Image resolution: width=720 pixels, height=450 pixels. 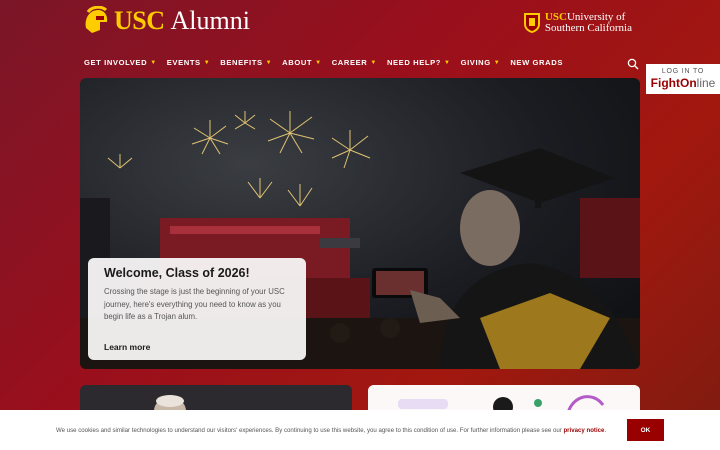 I want to click on fightonline-login-button: LOG IN TO FightOnline, so click(x=683, y=79).